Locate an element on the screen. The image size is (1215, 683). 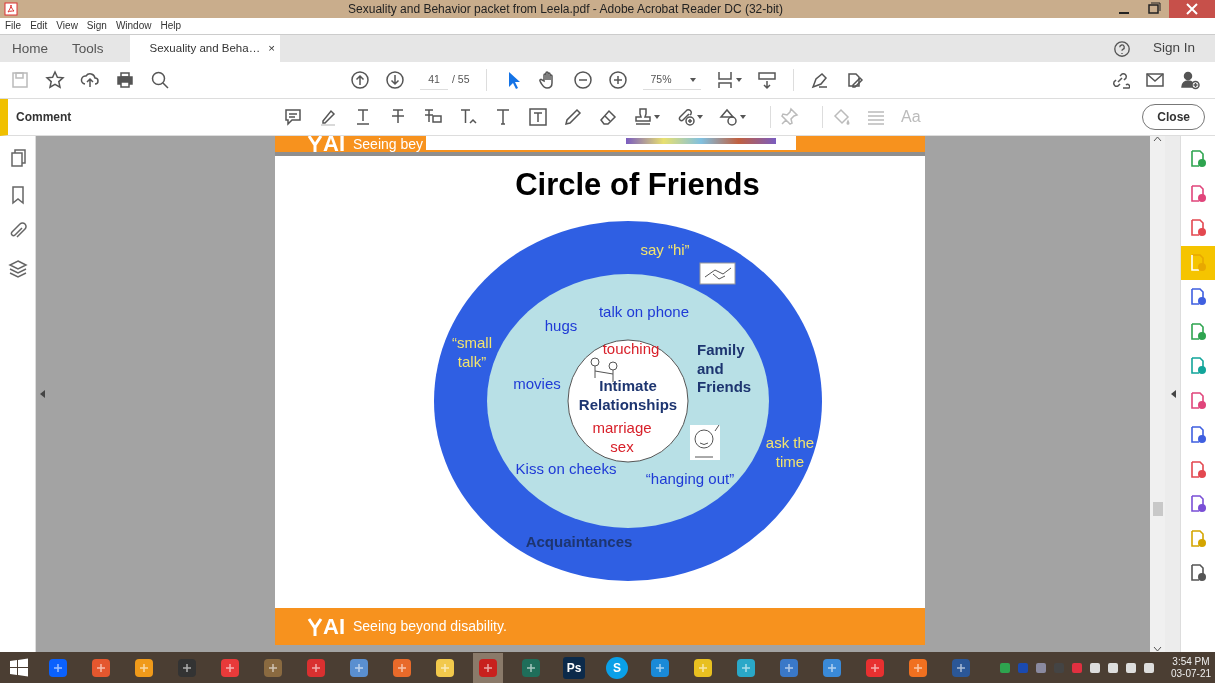
star-icon is located at coordinates (55, 80).